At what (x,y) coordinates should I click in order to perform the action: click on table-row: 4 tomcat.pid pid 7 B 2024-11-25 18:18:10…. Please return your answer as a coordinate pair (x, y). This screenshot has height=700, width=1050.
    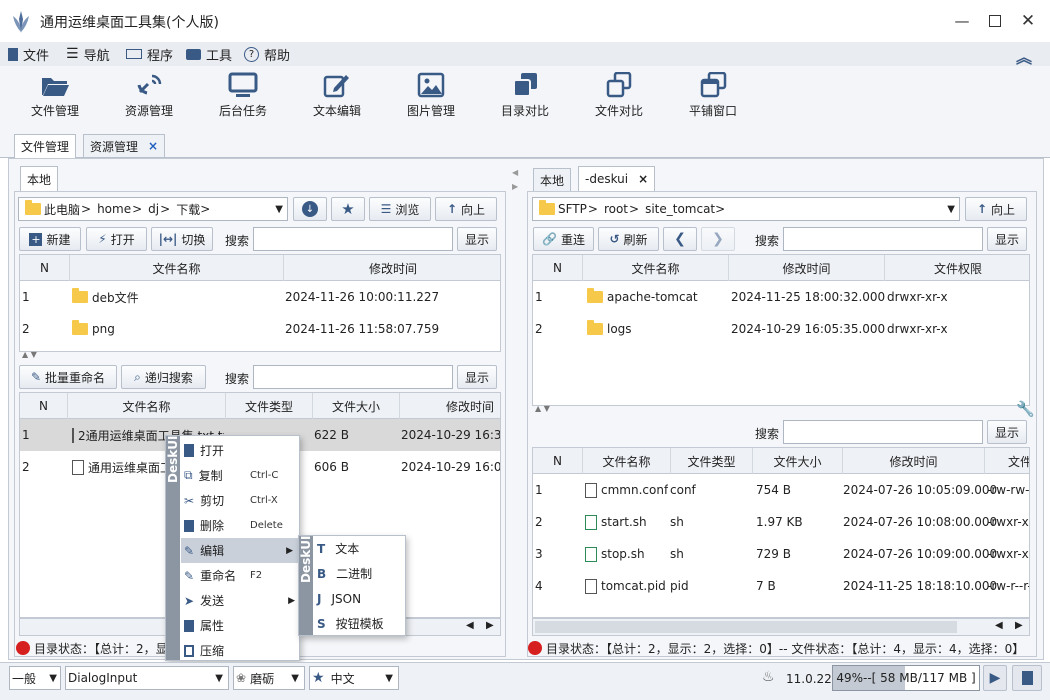
    Looking at the image, I should click on (781, 586).